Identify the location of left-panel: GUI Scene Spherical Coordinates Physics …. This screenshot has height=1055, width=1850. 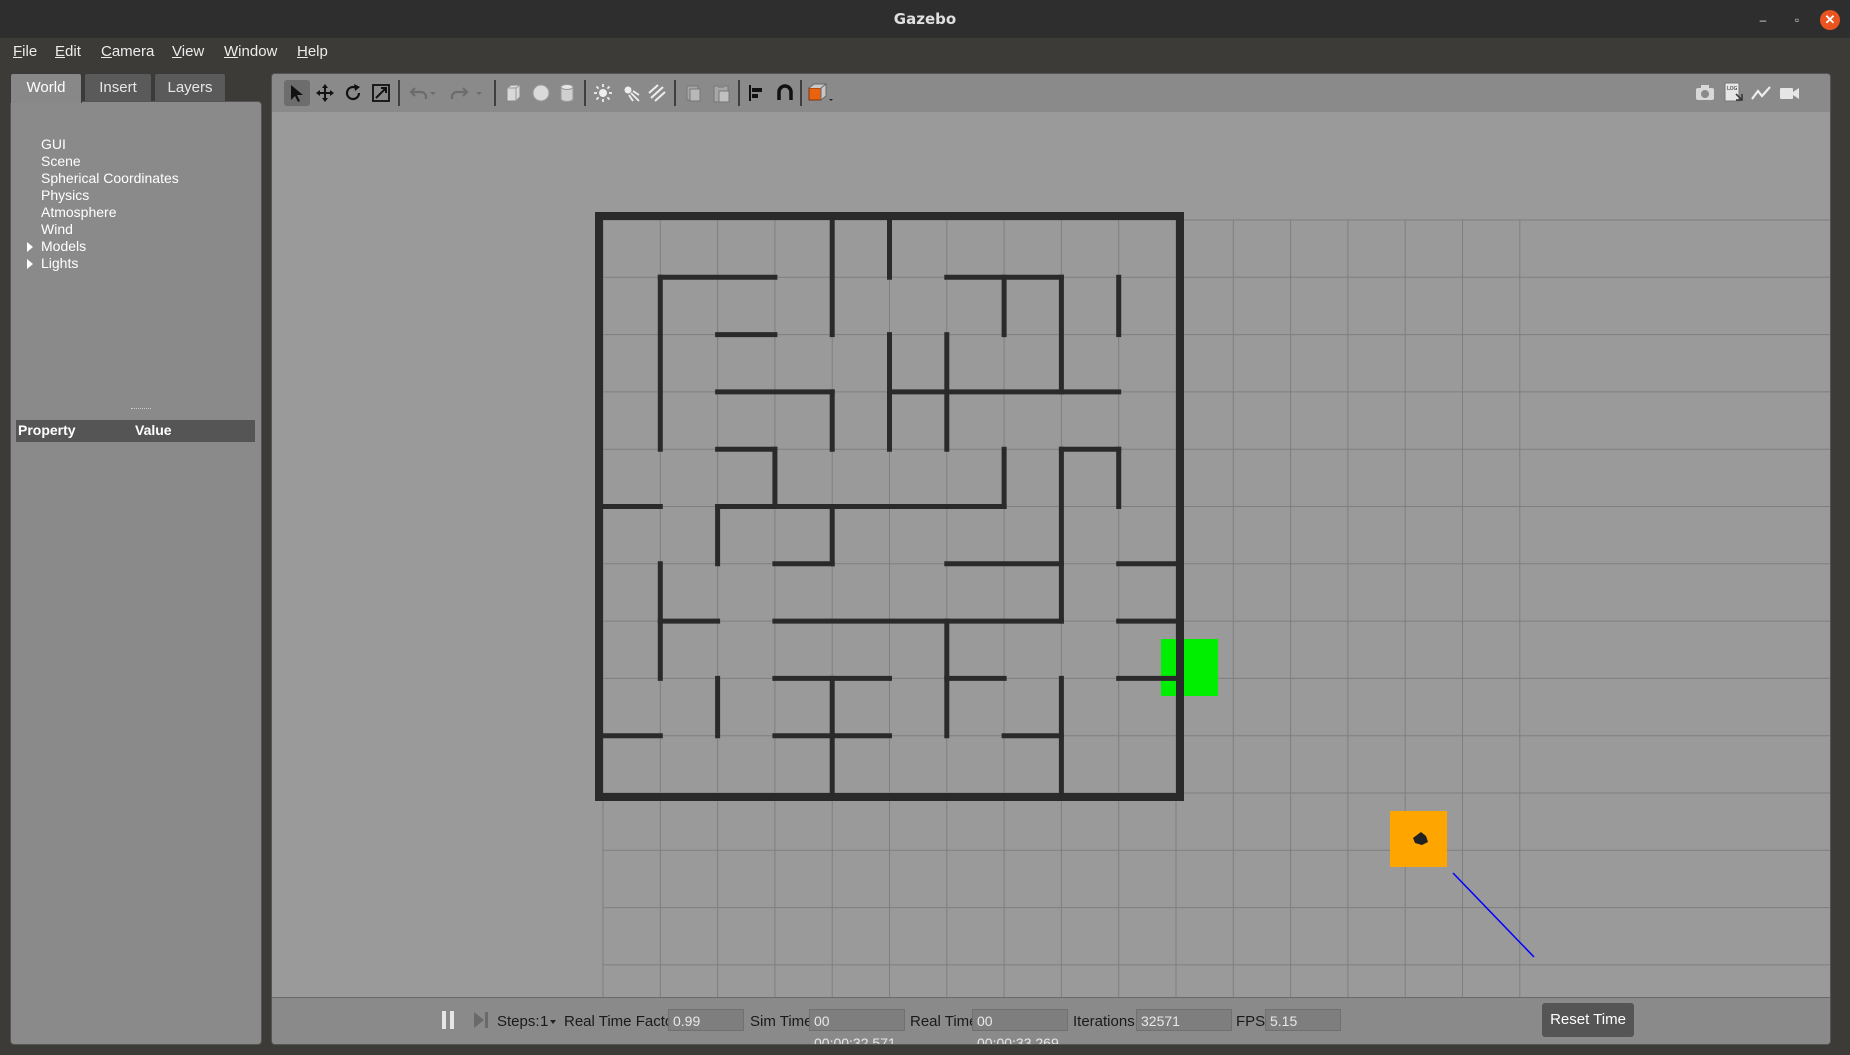
(136, 559).